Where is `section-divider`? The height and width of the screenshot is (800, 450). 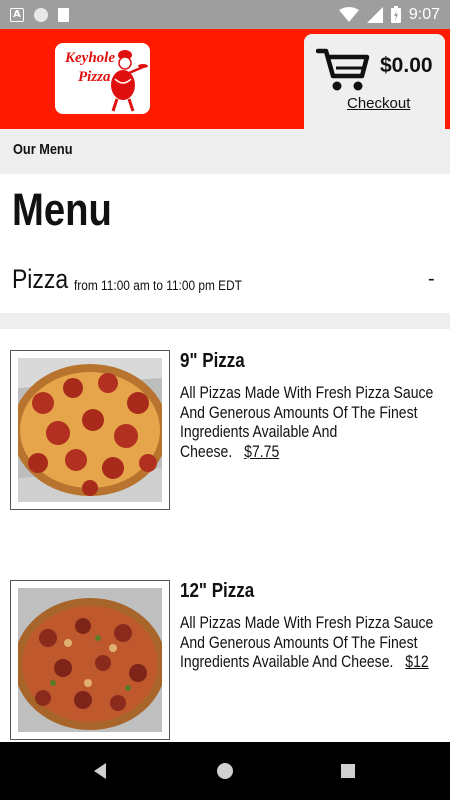
section-divider is located at coordinates (225, 321).